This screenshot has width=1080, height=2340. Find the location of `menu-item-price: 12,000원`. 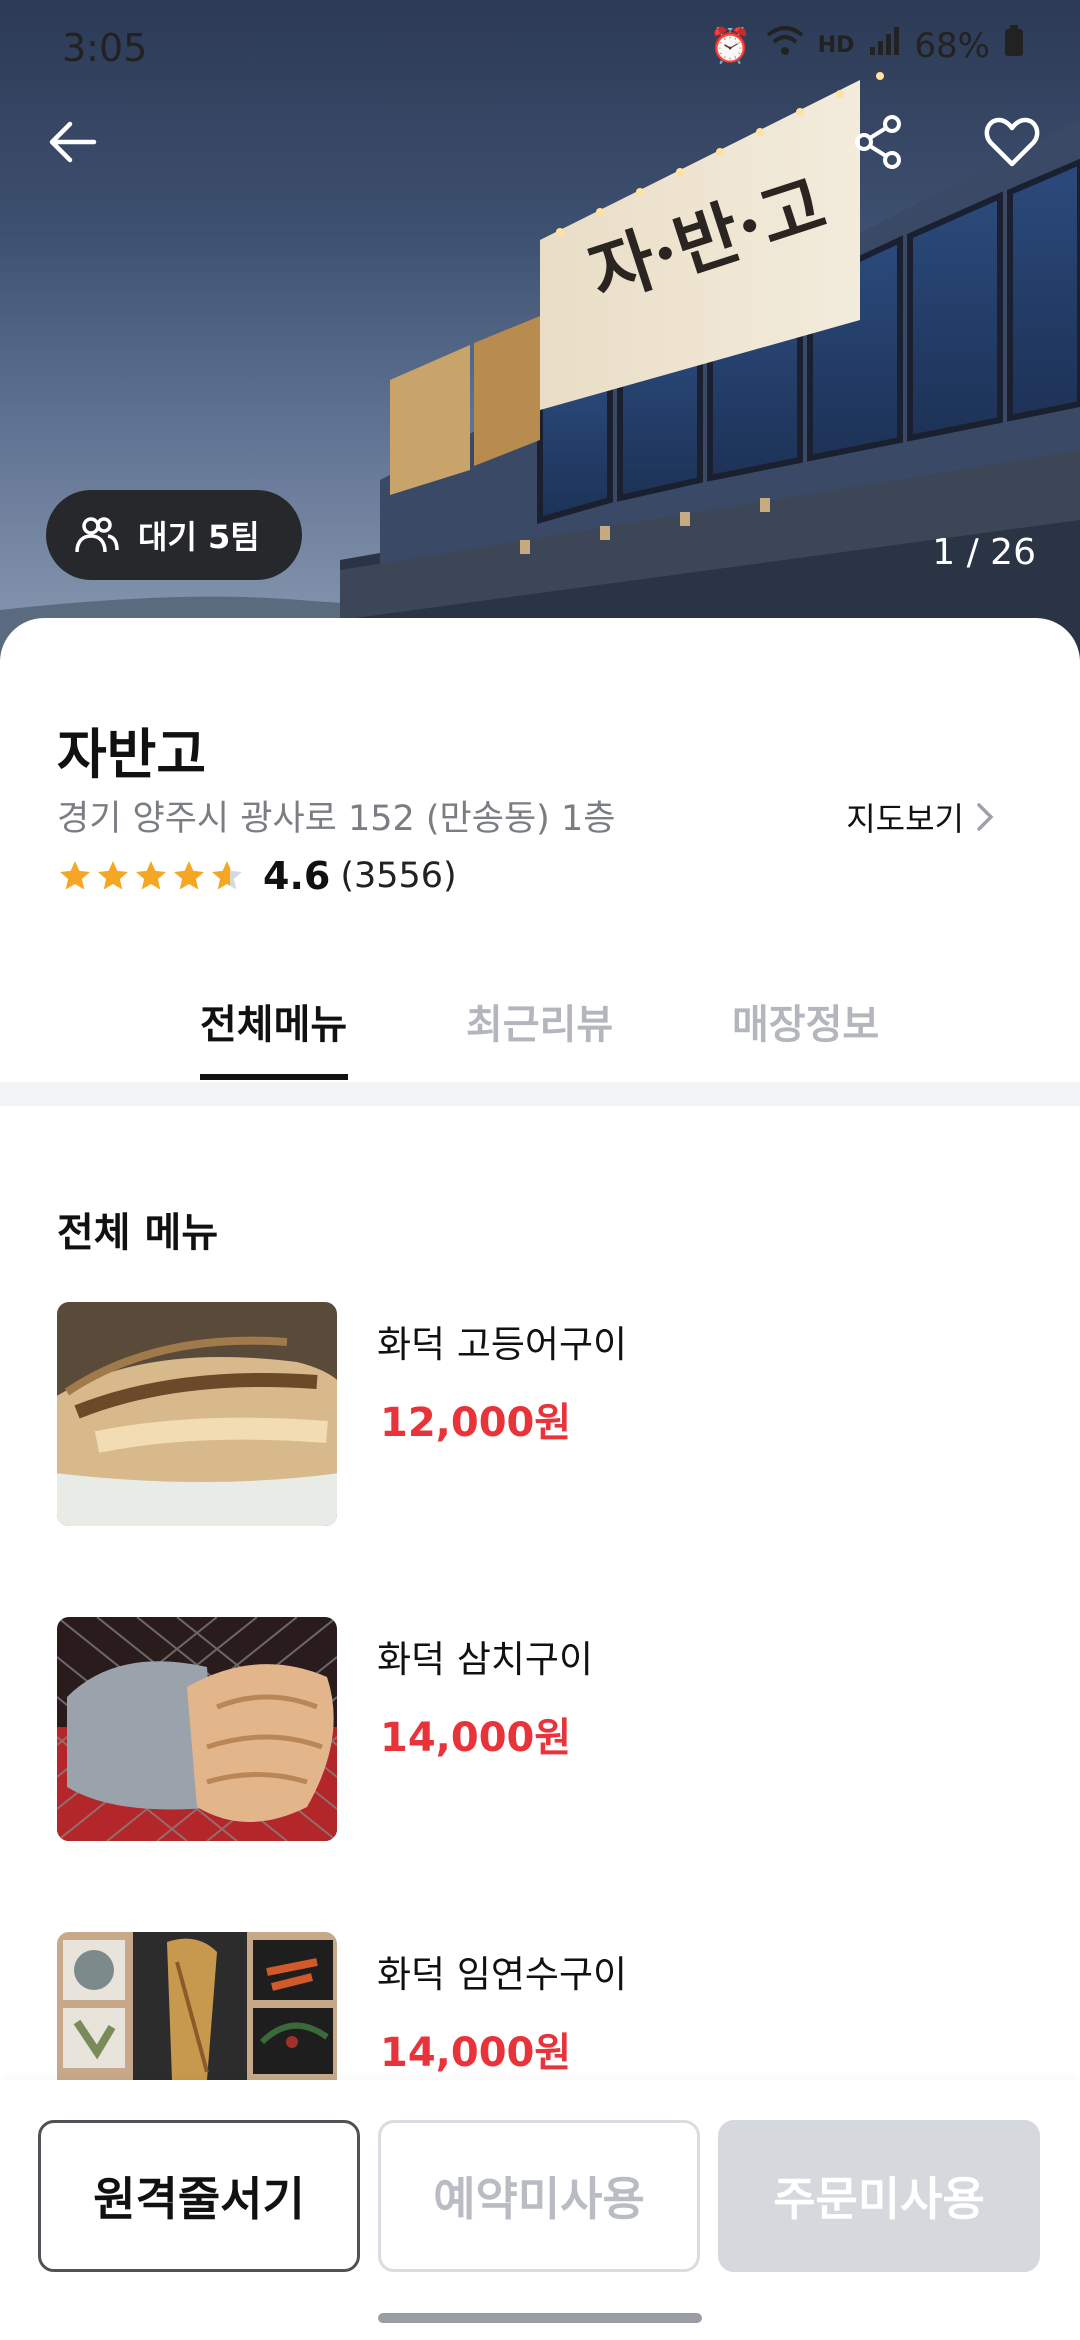

menu-item-price: 12,000원 is located at coordinates (476, 1423).